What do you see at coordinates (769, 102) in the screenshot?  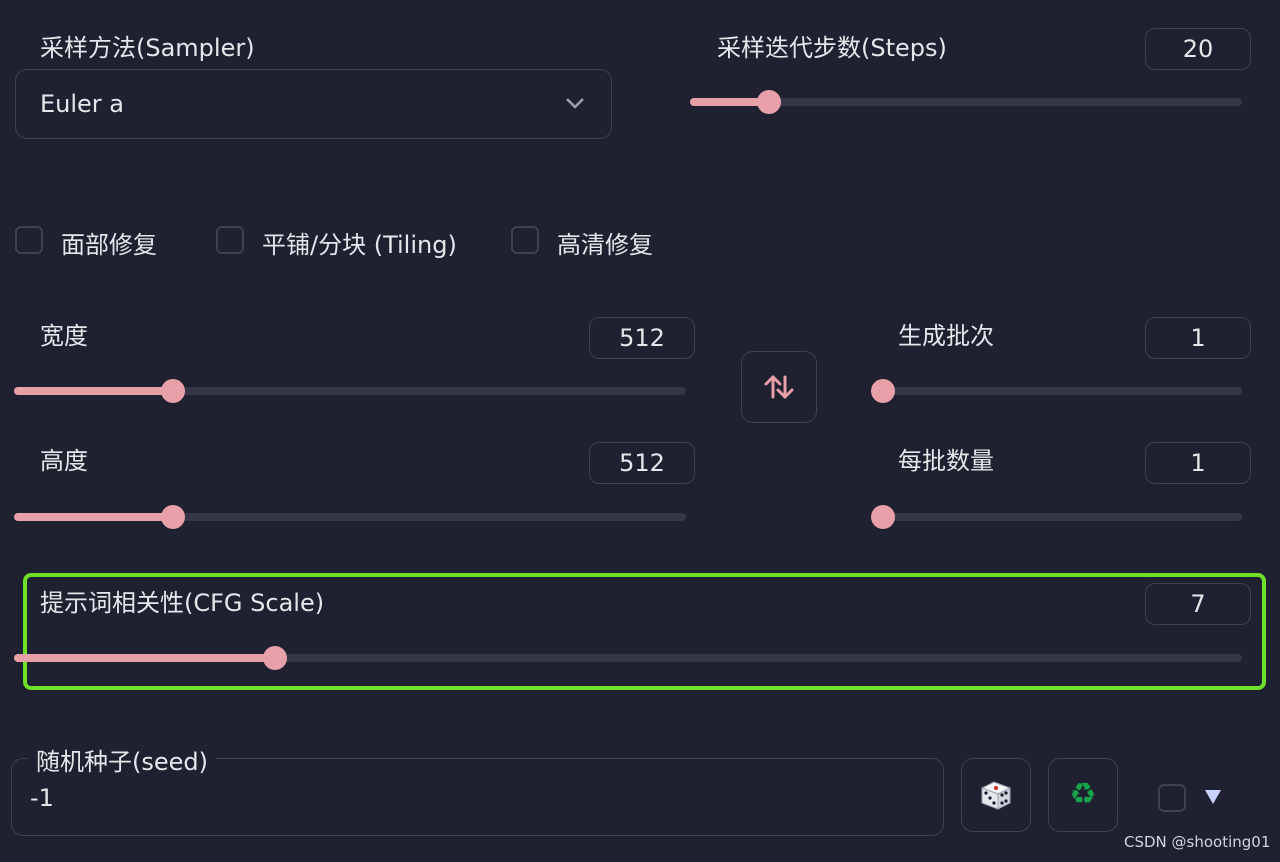 I see `steps-slider-thumb` at bounding box center [769, 102].